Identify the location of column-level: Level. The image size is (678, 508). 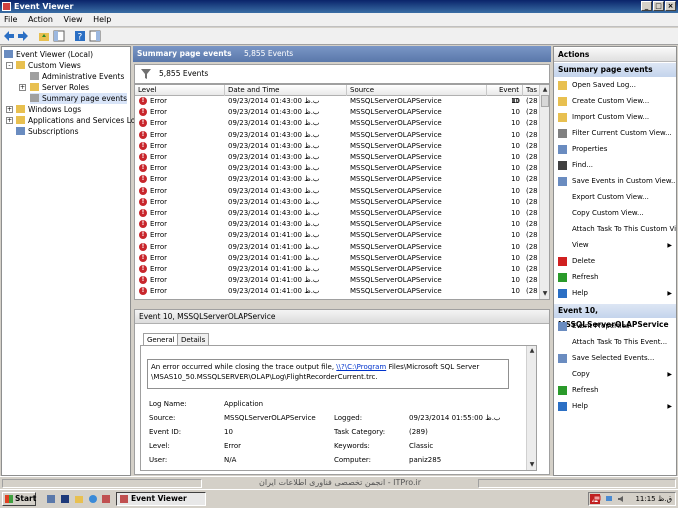
(180, 90).